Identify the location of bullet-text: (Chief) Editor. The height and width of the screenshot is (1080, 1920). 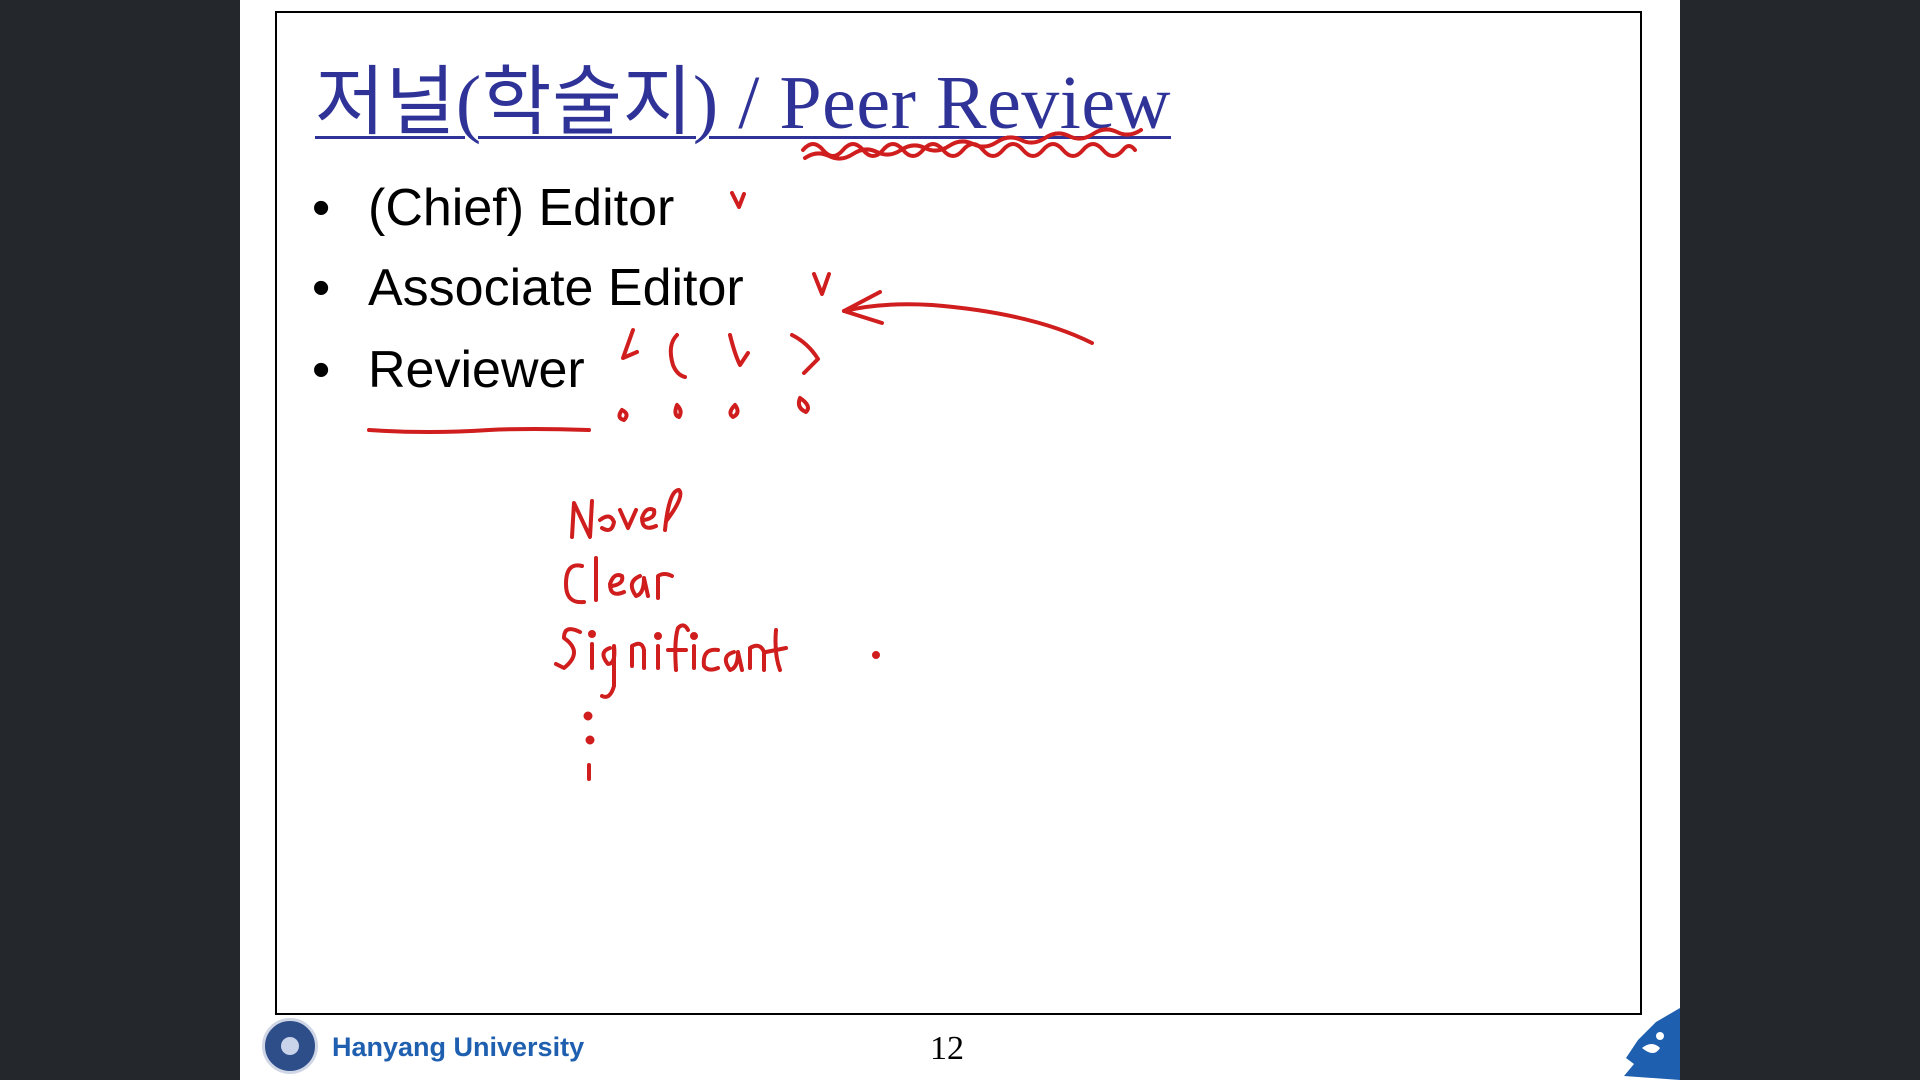
(521, 208).